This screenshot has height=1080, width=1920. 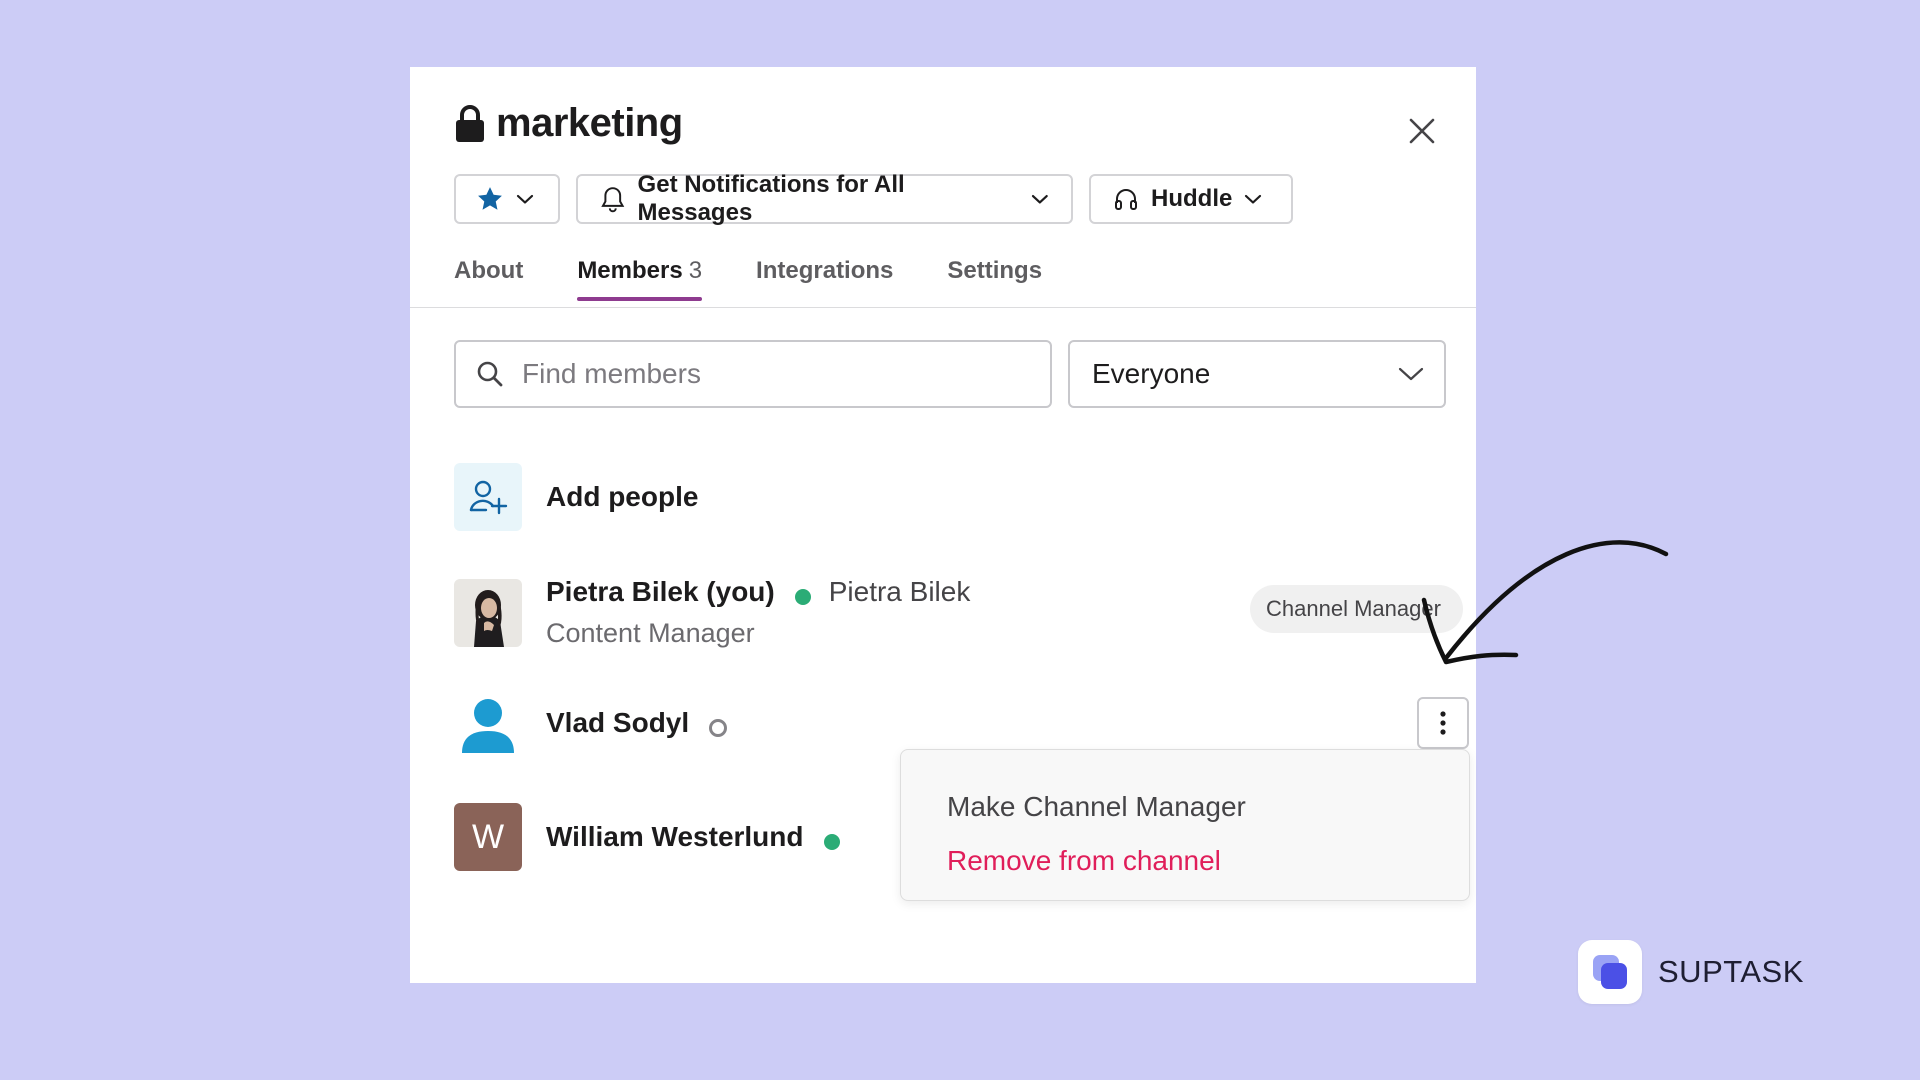 I want to click on add-person-icon, so click(x=488, y=497).